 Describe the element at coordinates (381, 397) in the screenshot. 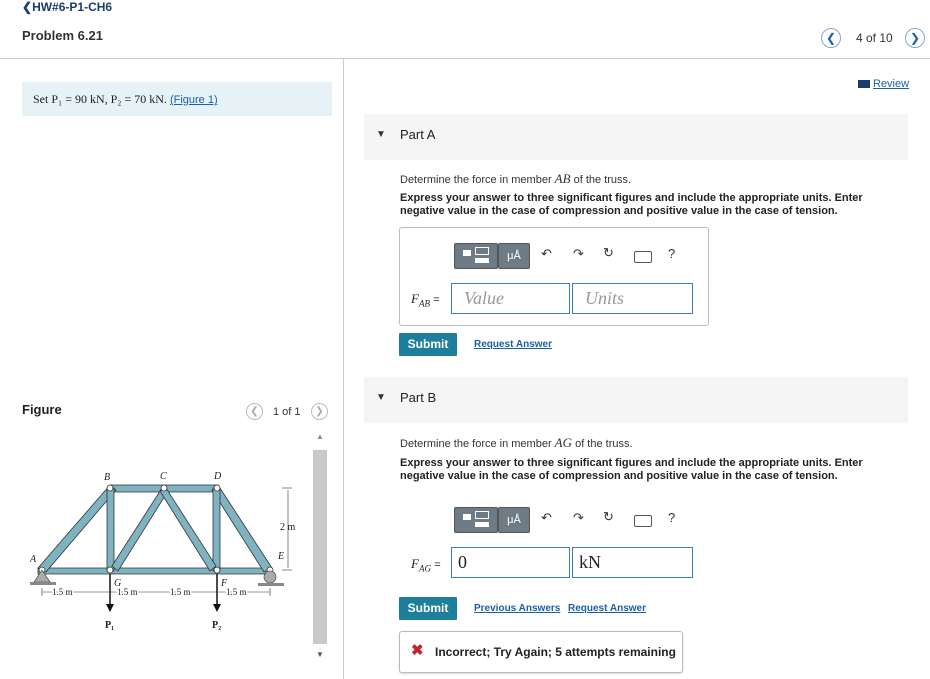

I see `collapse-b-icon: ▼` at that location.